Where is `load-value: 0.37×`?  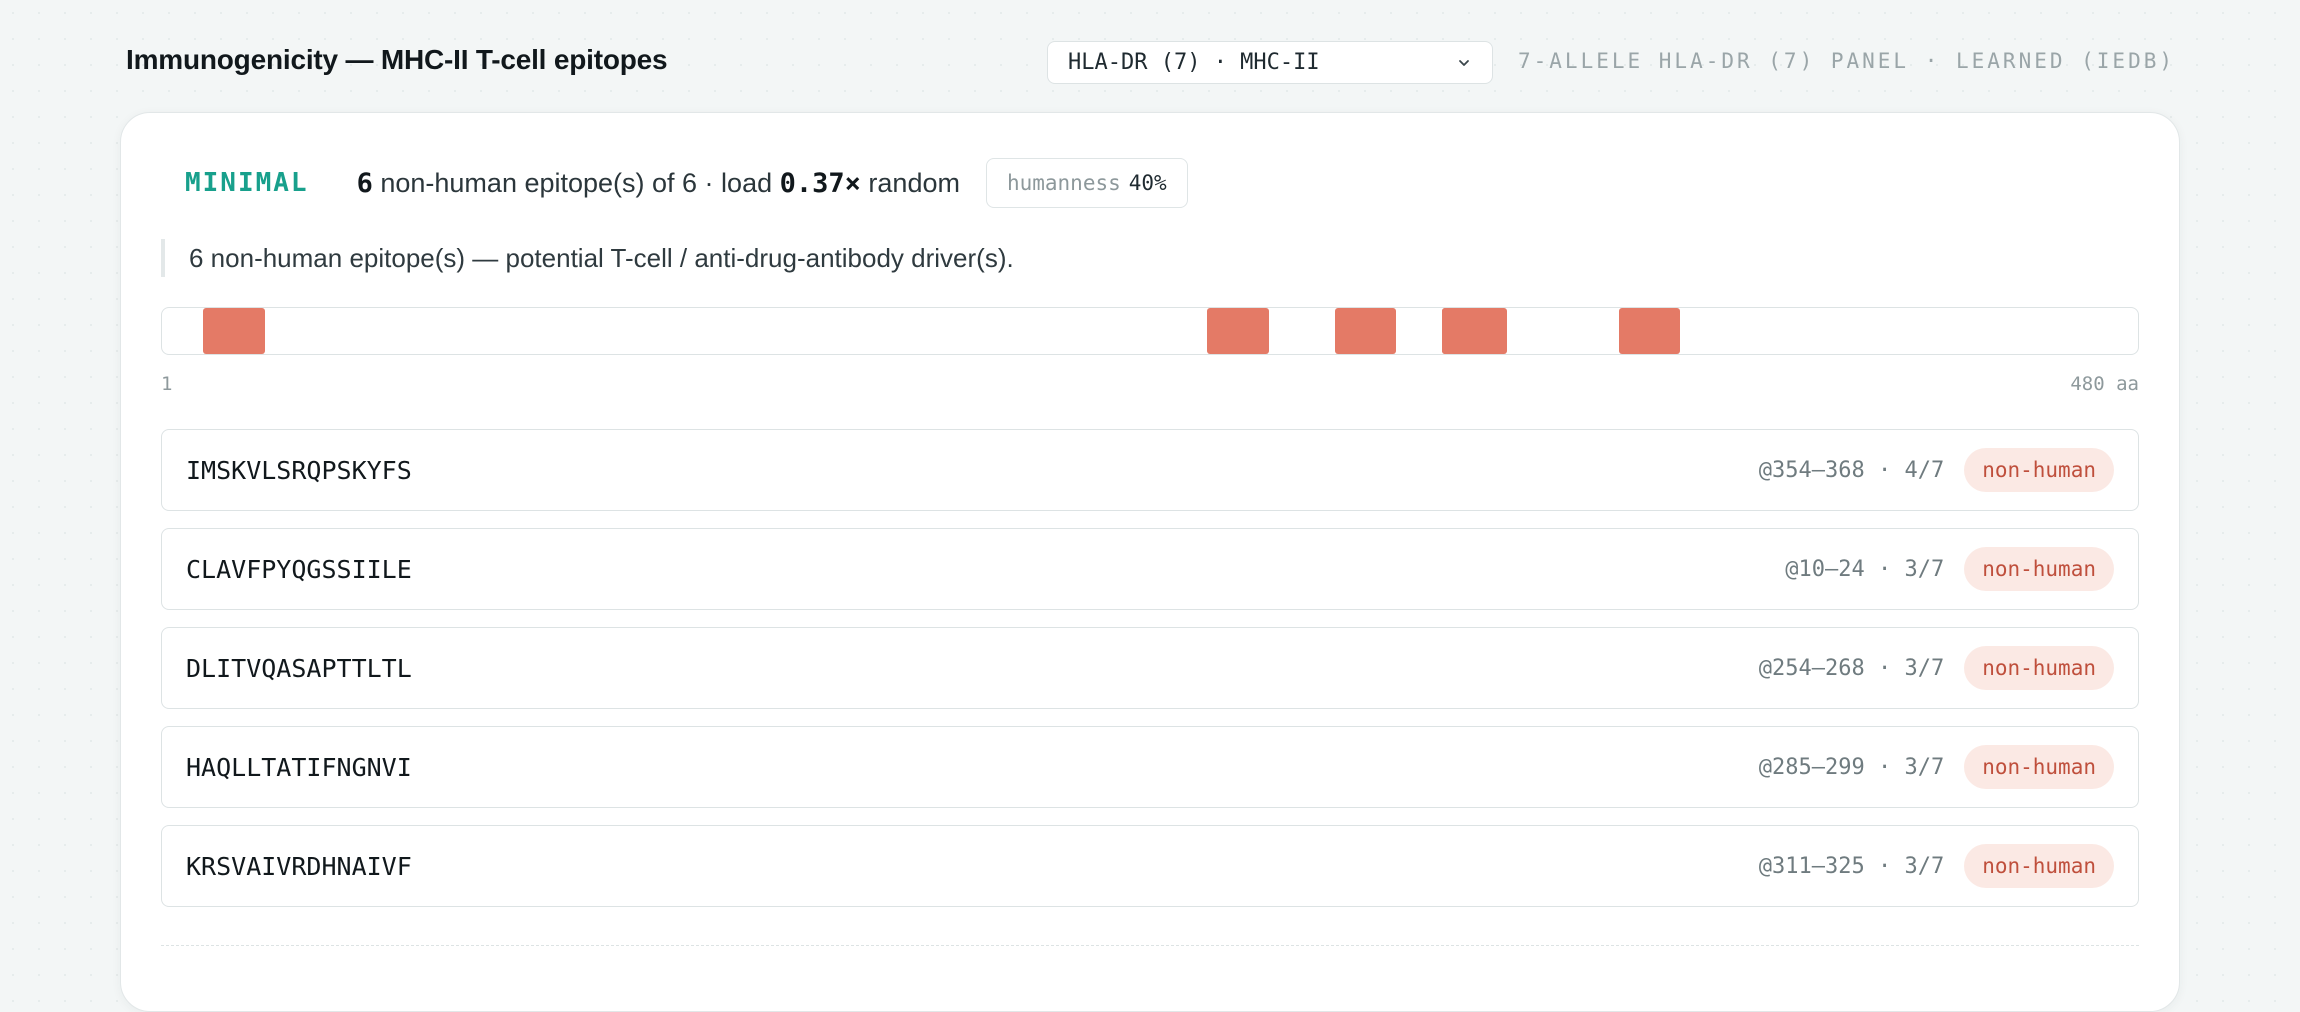 load-value: 0.37× is located at coordinates (820, 183).